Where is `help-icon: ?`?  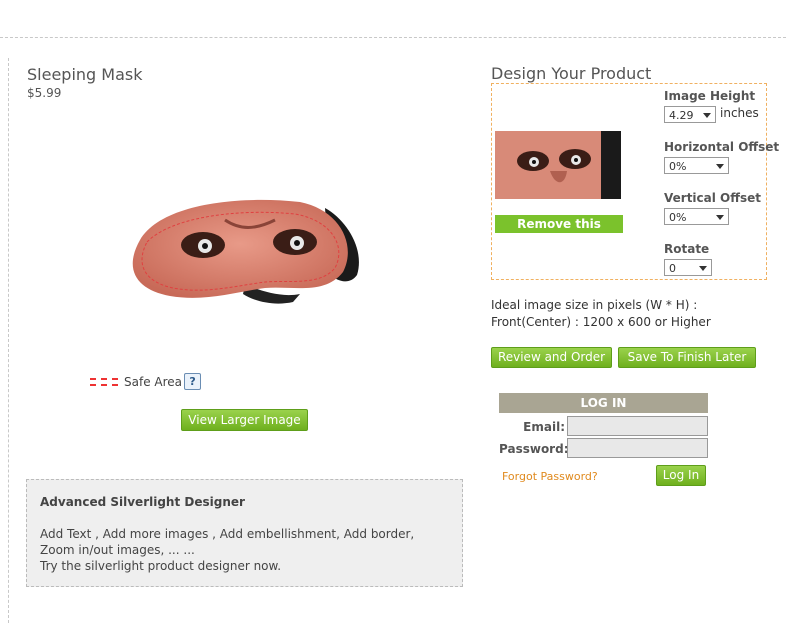
help-icon: ? is located at coordinates (193, 381).